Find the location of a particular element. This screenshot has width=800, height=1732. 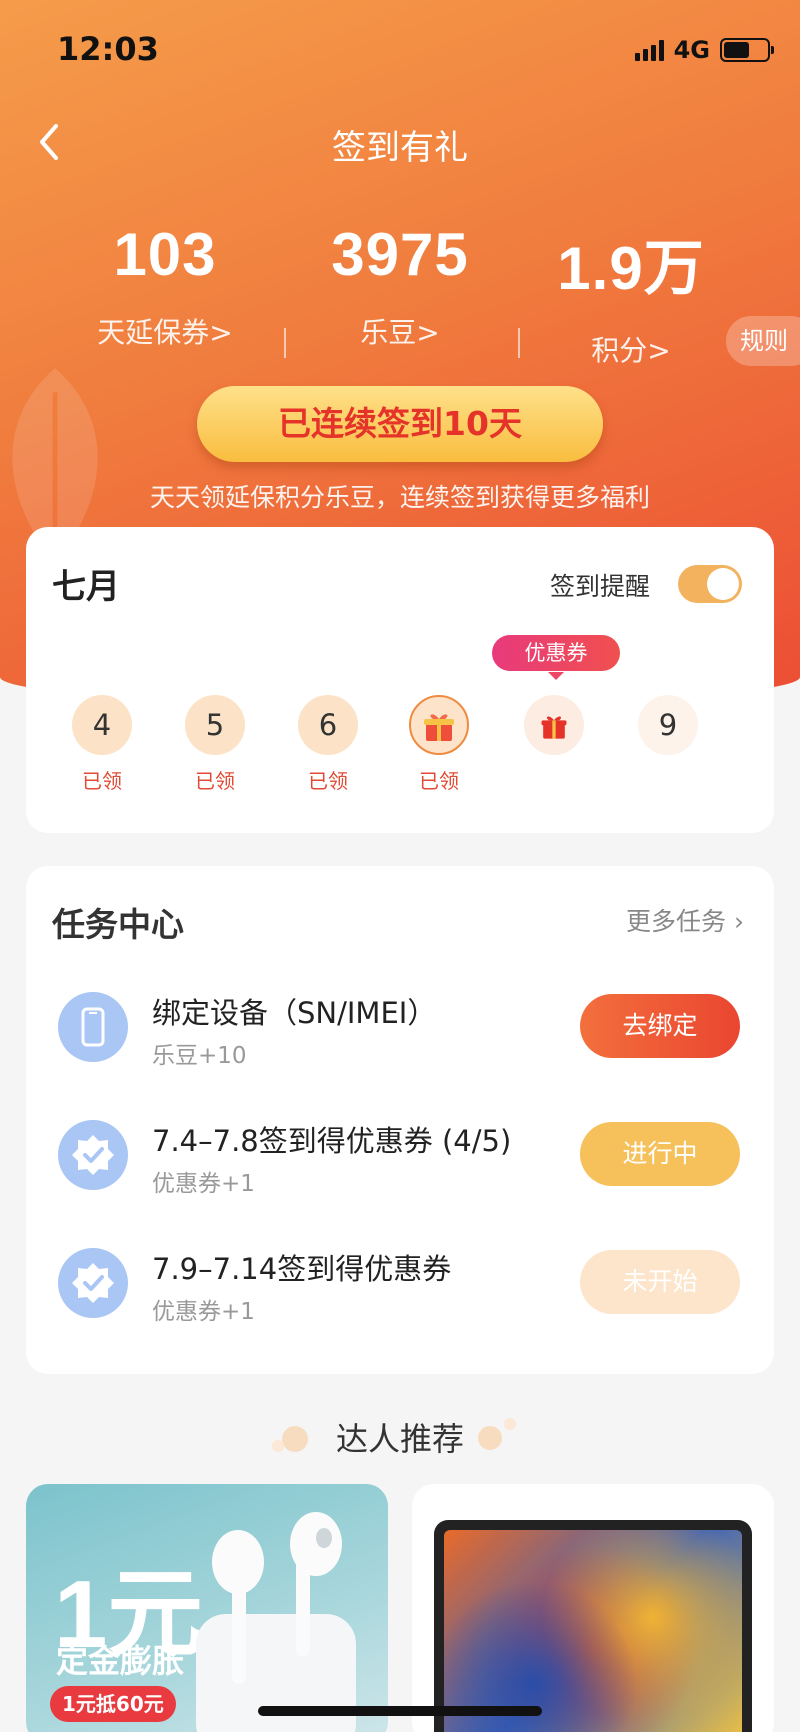

day-number: 4 is located at coordinates (102, 725).